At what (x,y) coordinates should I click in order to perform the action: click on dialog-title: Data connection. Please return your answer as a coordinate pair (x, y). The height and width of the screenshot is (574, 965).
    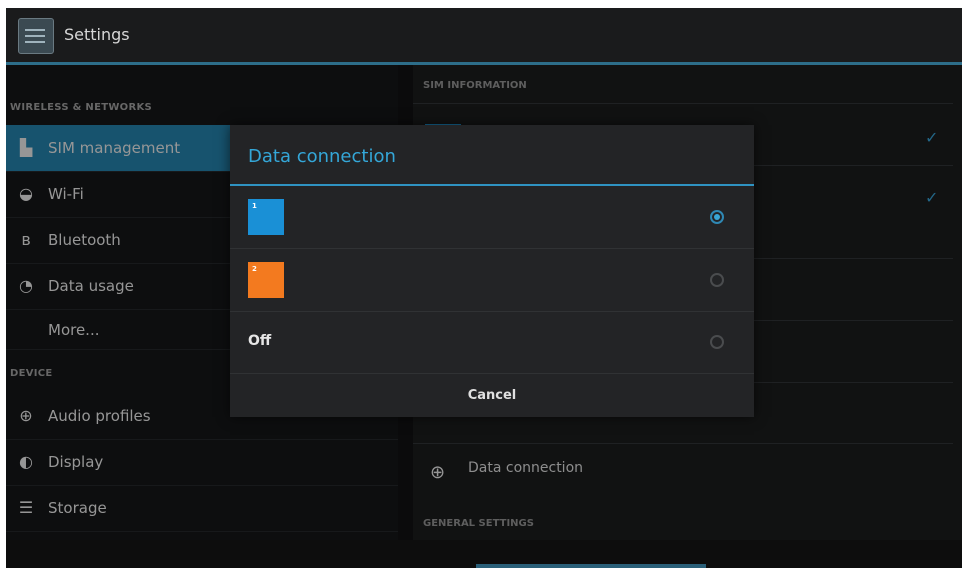
    Looking at the image, I should click on (322, 156).